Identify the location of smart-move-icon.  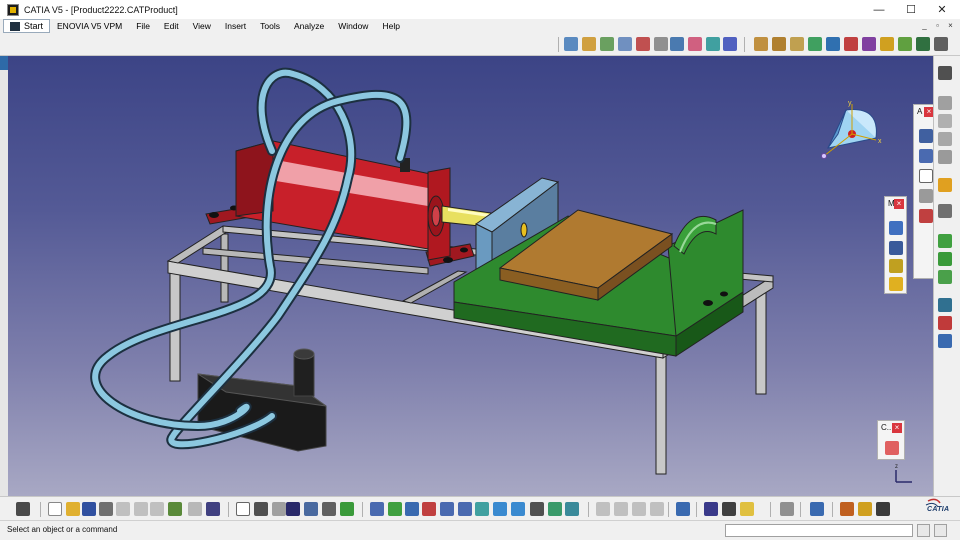
(639, 509).